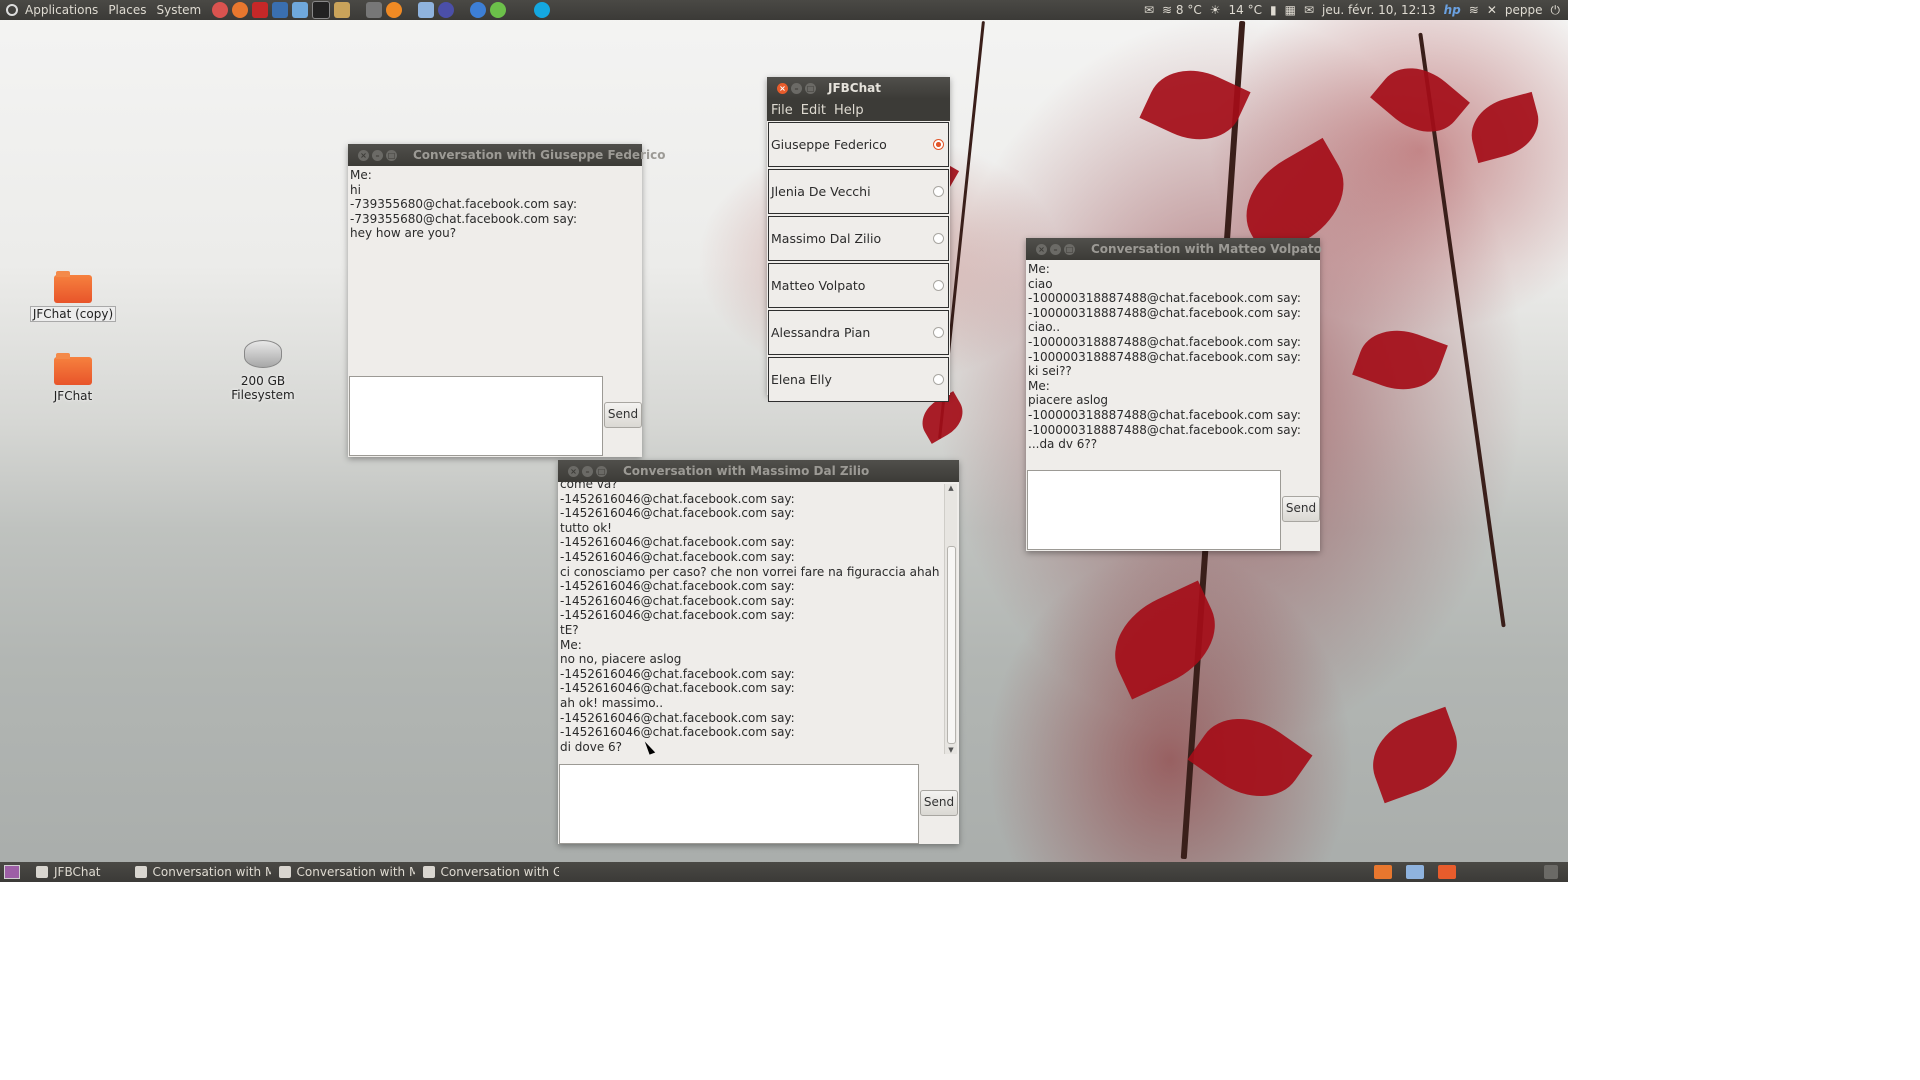 The width and height of the screenshot is (1920, 1080). I want to click on battery-icon: ▮, so click(1273, 10).